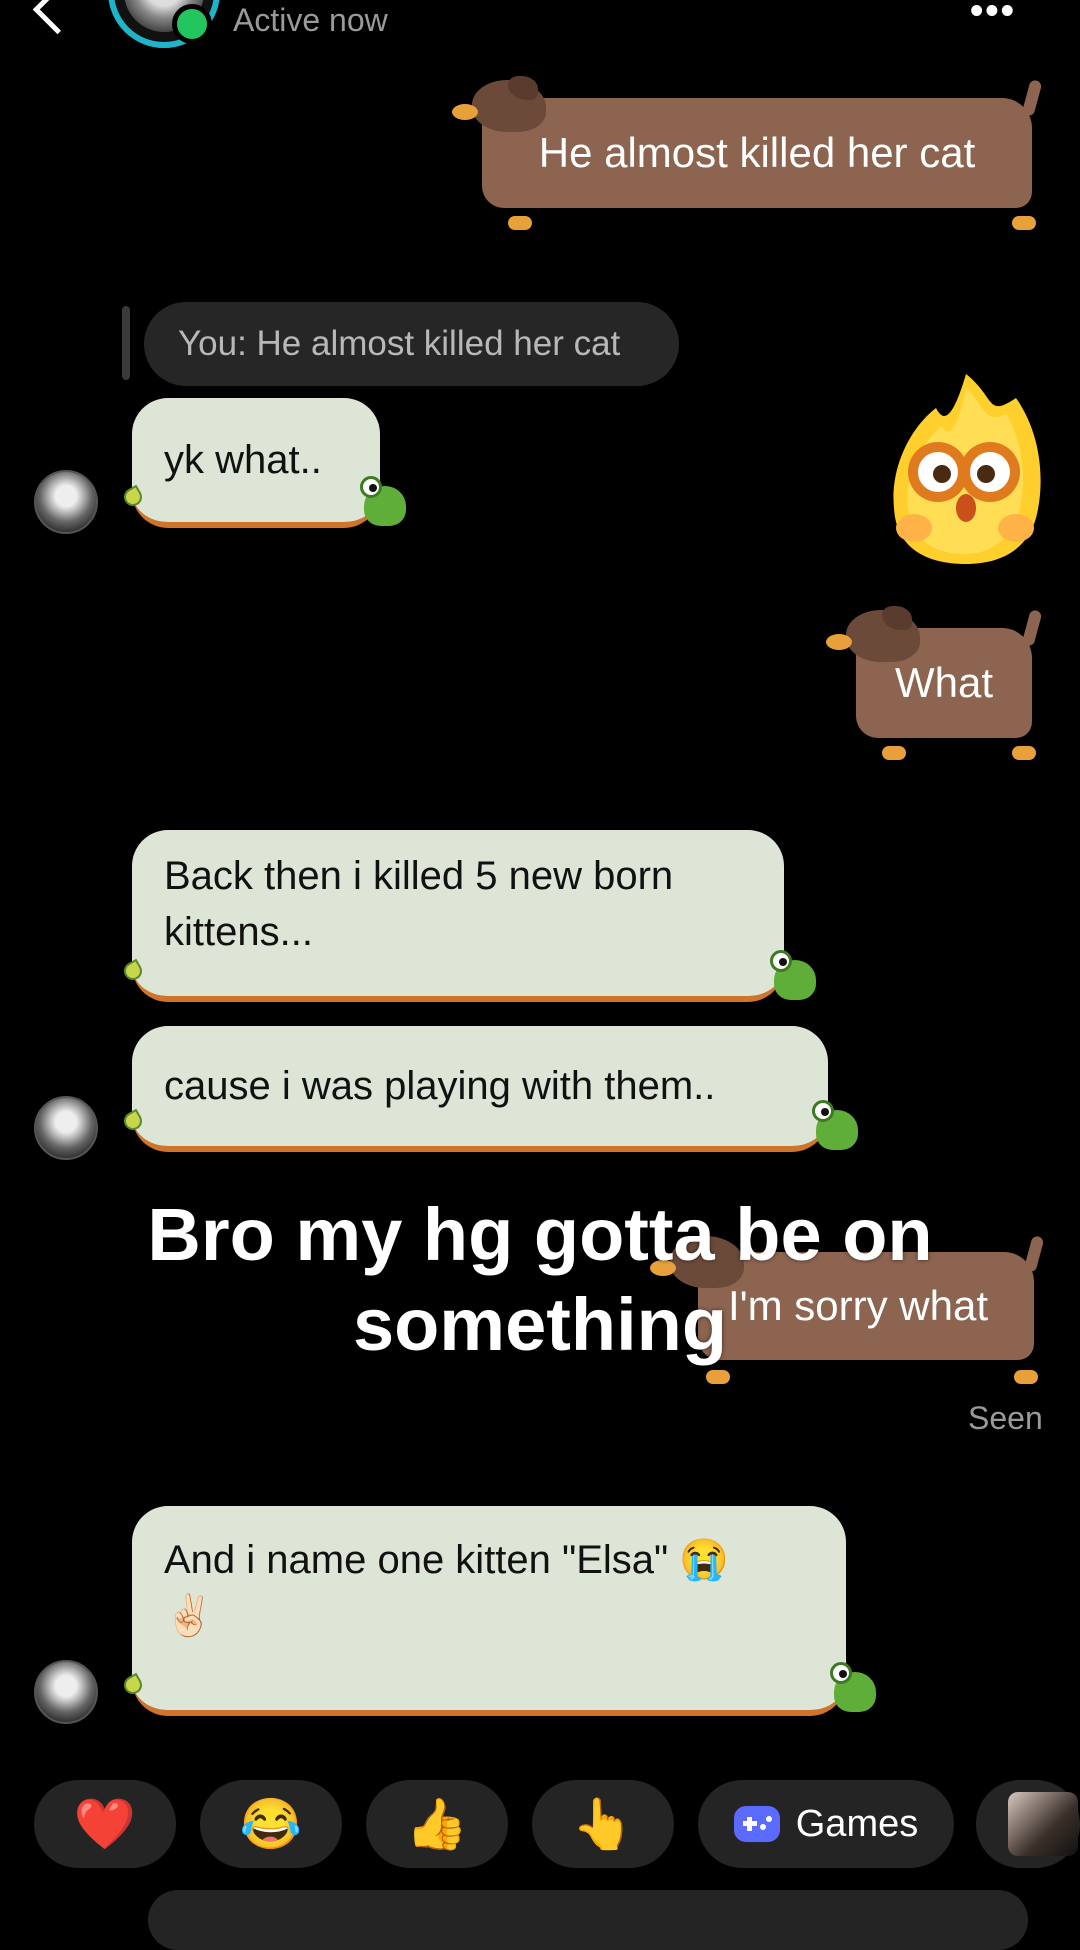  Describe the element at coordinates (419, 876) in the screenshot. I see `message-text-line: Back then i killed 5 new born` at that location.